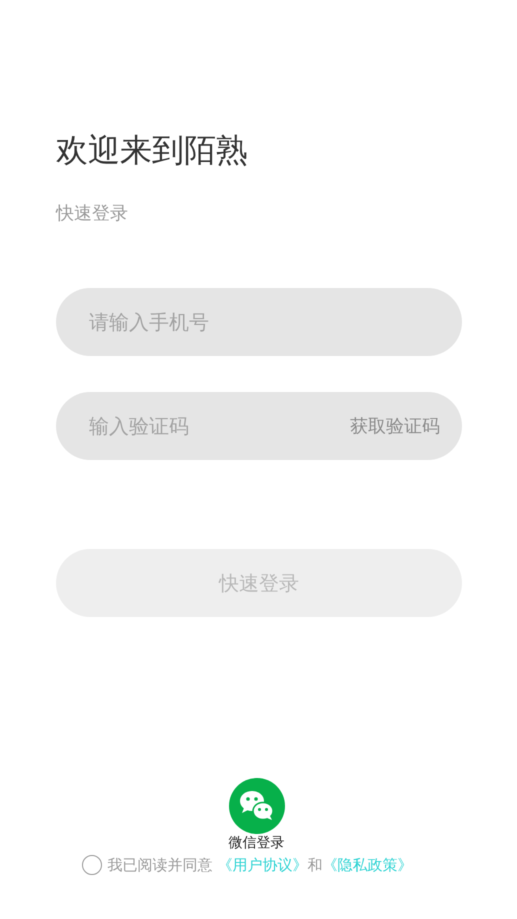 This screenshot has height=919, width=517. I want to click on code-input: 输入验证码, so click(218, 426).